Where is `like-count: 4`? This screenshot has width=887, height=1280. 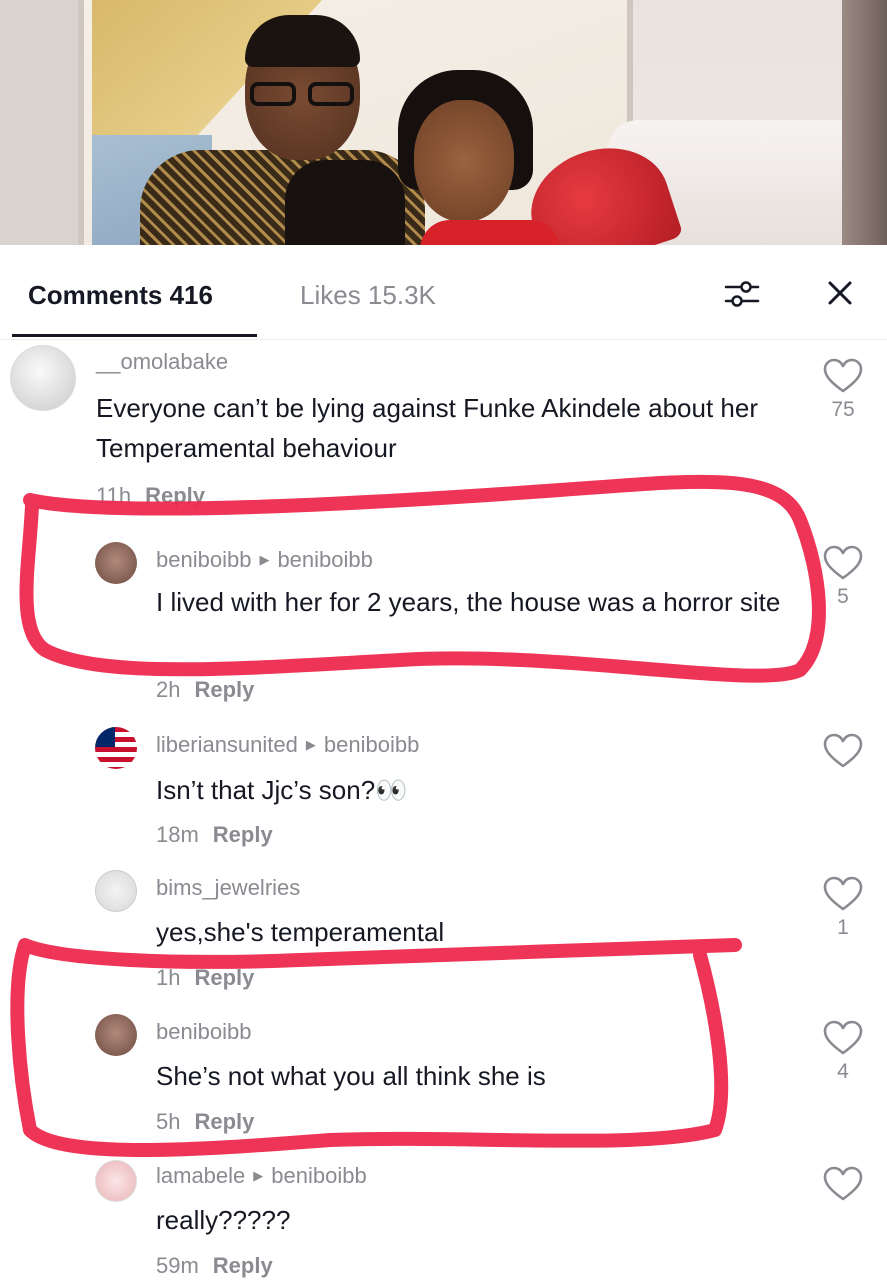 like-count: 4 is located at coordinates (843, 1071).